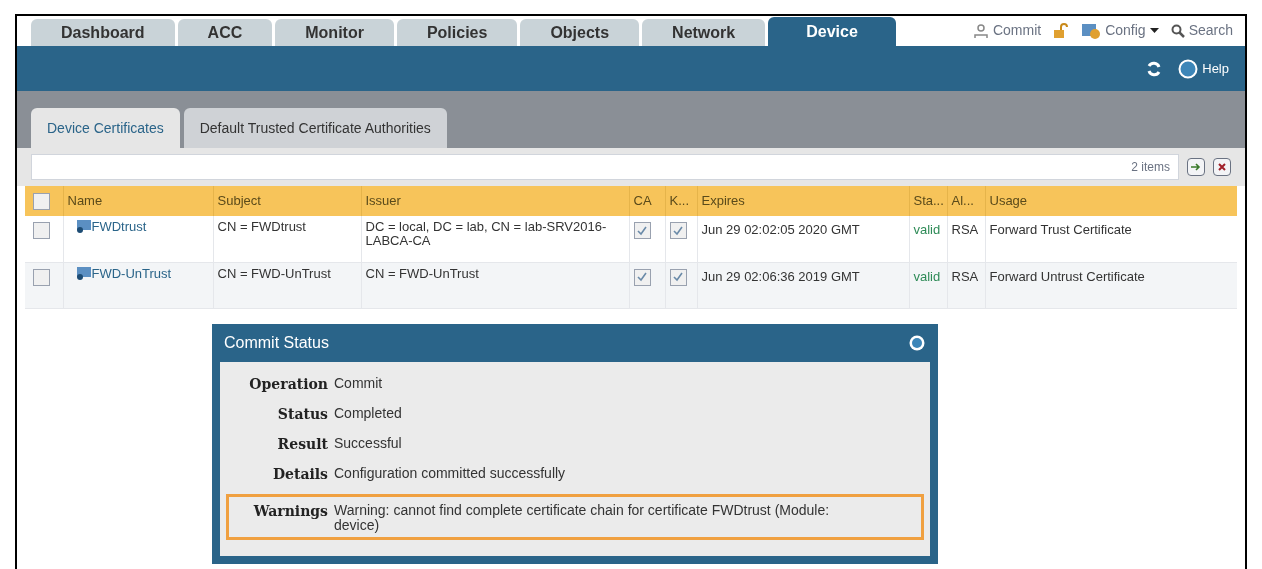 Image resolution: width=1262 pixels, height=569 pixels. I want to click on usage-cell: Forward Trust Certificate, so click(1060, 229).